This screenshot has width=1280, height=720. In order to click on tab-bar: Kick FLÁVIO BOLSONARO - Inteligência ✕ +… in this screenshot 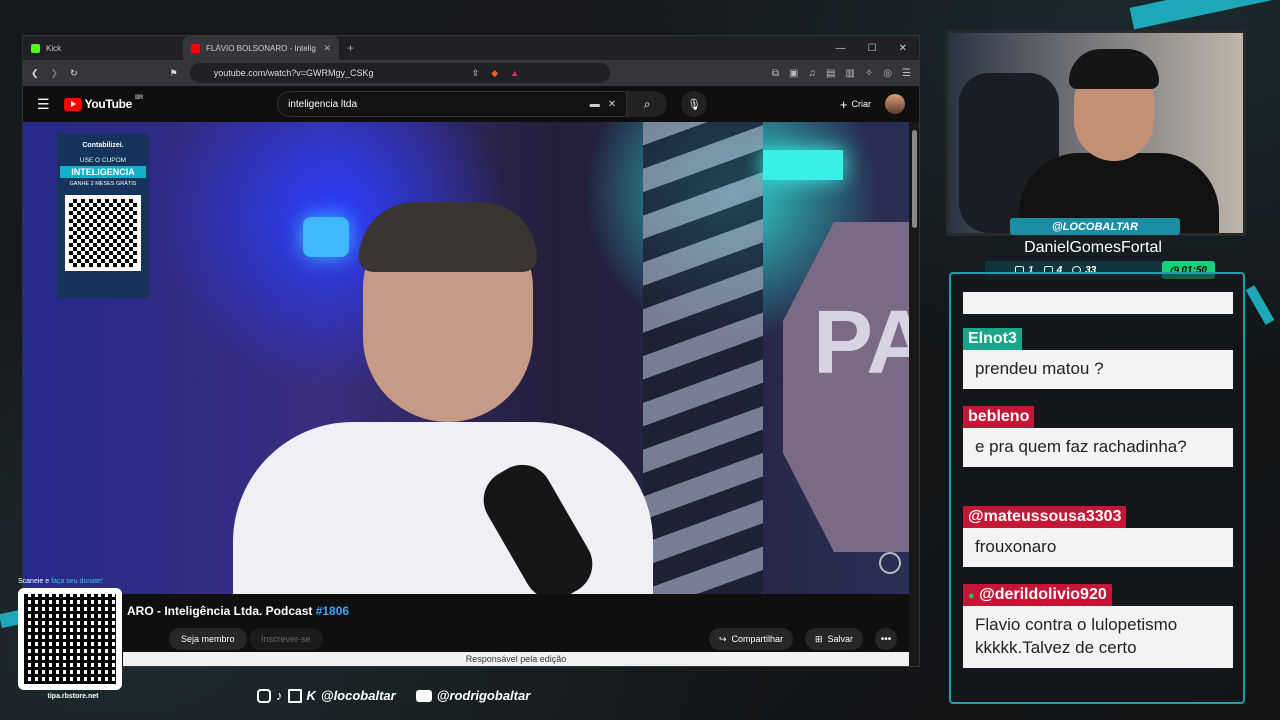, I will do `click(471, 48)`.